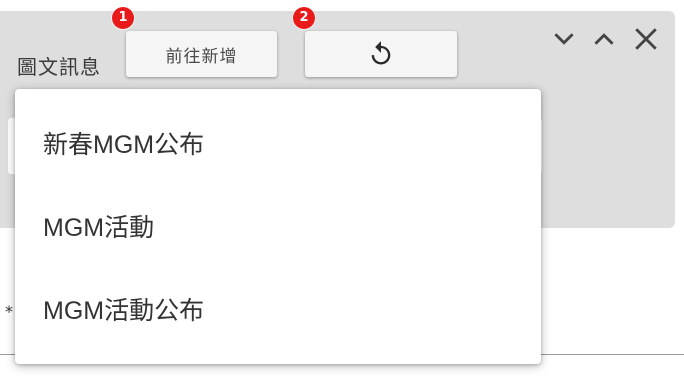  Describe the element at coordinates (604, 39) in the screenshot. I see `chevron-up-icon` at that location.